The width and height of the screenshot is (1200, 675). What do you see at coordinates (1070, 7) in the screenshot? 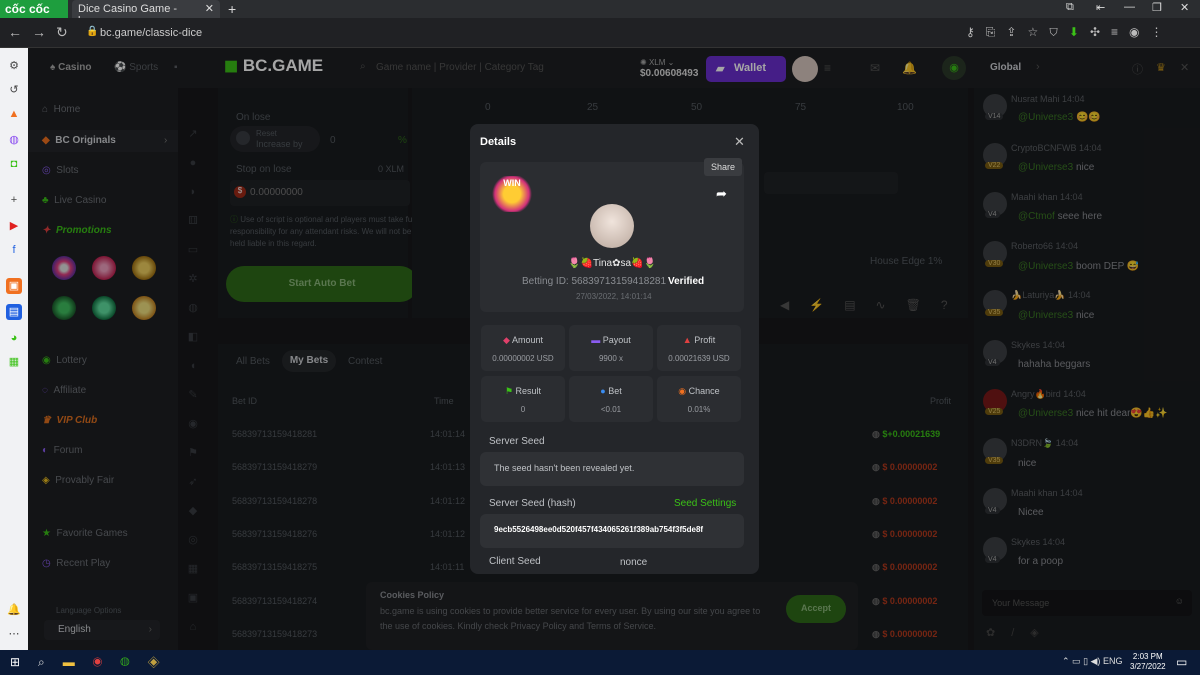
I see `window-restore-icon: ⧉` at bounding box center [1070, 7].